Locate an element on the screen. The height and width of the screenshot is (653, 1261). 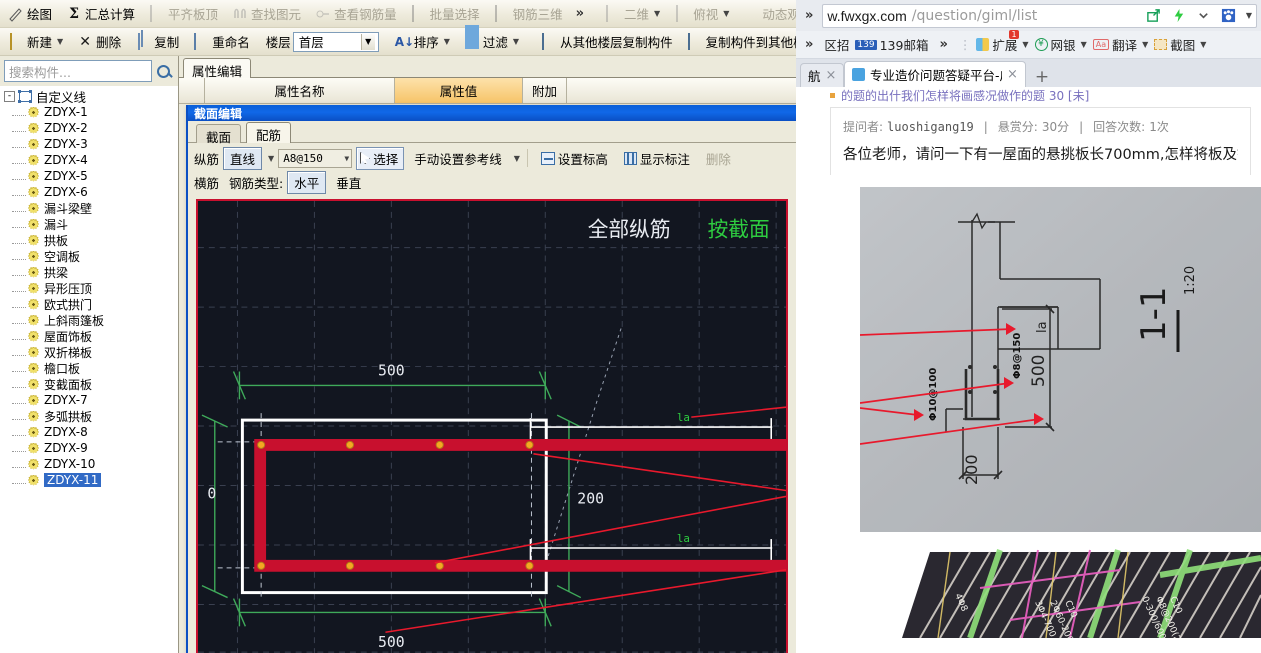
show-annotation-button: 显示标注 is located at coordinates (657, 158).